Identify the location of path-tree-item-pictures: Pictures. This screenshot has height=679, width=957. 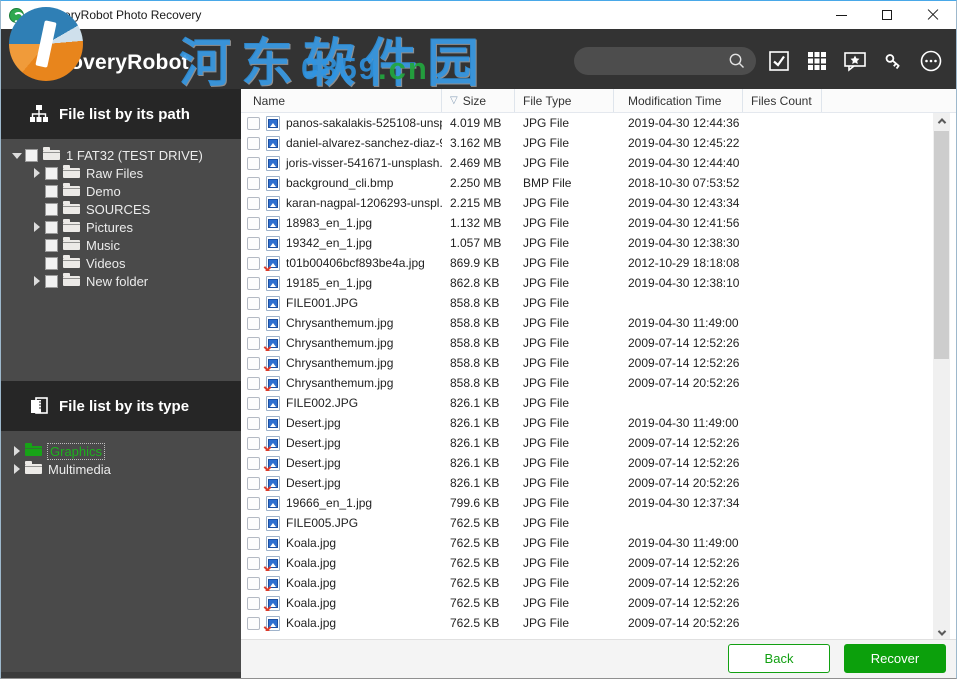
(121, 227).